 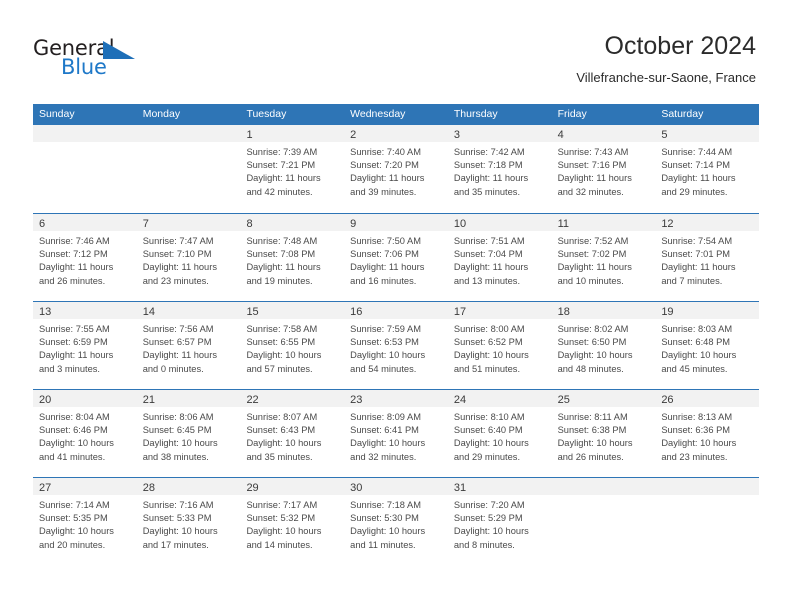 What do you see at coordinates (378, 114) in the screenshot?
I see `weekday-header-wednesday: Wednesday` at bounding box center [378, 114].